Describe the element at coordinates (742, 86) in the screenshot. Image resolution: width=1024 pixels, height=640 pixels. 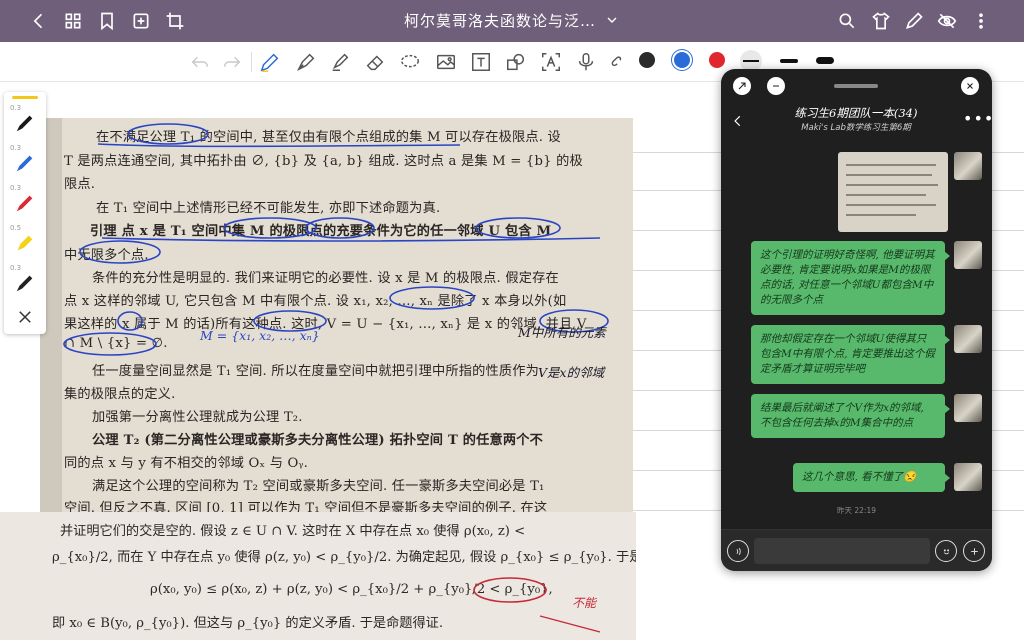
I see `window-resize-icon` at that location.